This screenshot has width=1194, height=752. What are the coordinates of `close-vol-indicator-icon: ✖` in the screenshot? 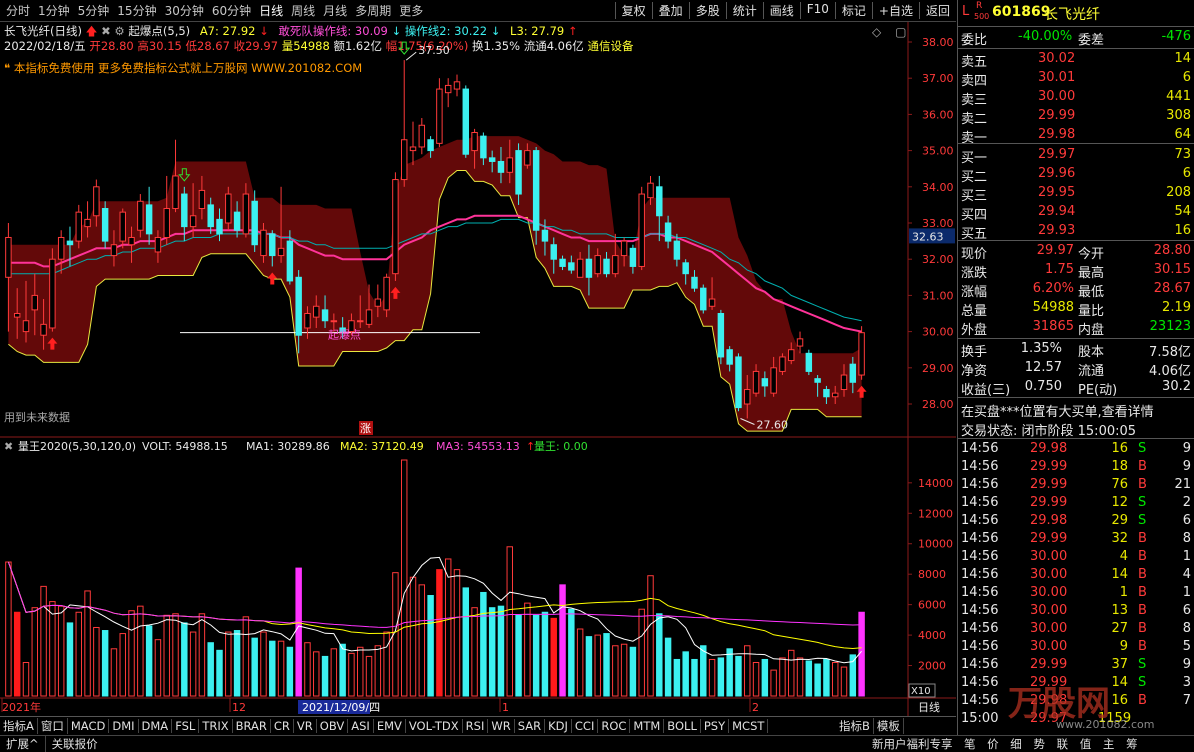 It's located at (8, 446).